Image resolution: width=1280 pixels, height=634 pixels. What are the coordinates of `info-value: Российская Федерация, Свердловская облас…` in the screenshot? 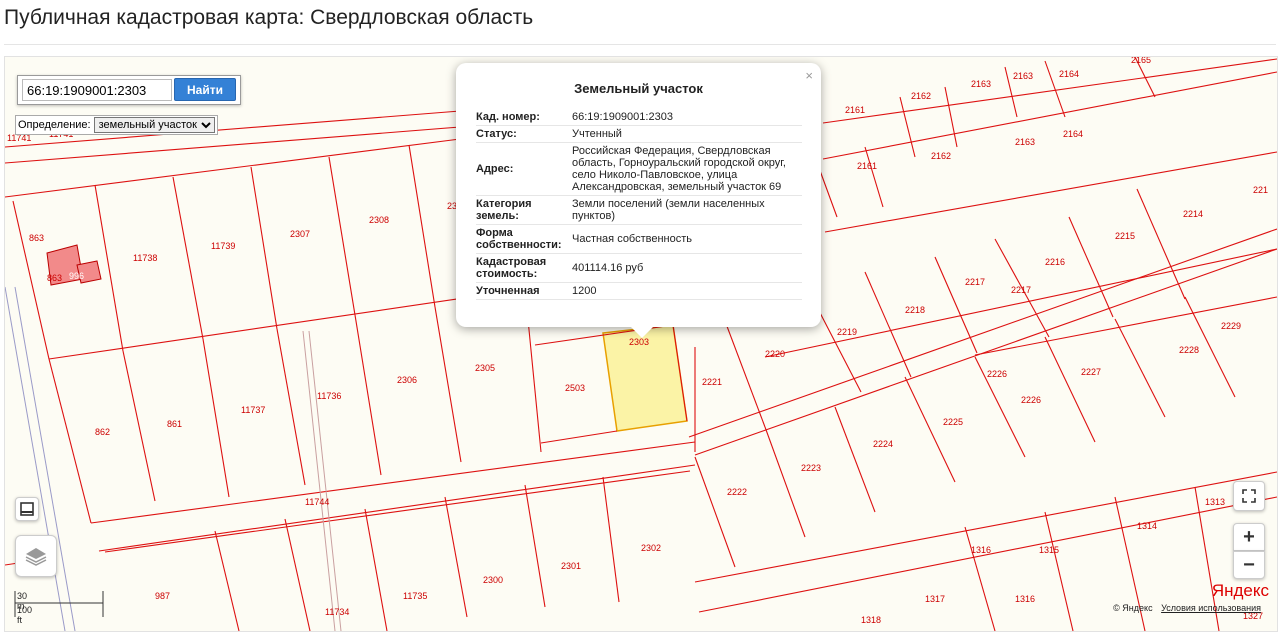 It's located at (687, 169).